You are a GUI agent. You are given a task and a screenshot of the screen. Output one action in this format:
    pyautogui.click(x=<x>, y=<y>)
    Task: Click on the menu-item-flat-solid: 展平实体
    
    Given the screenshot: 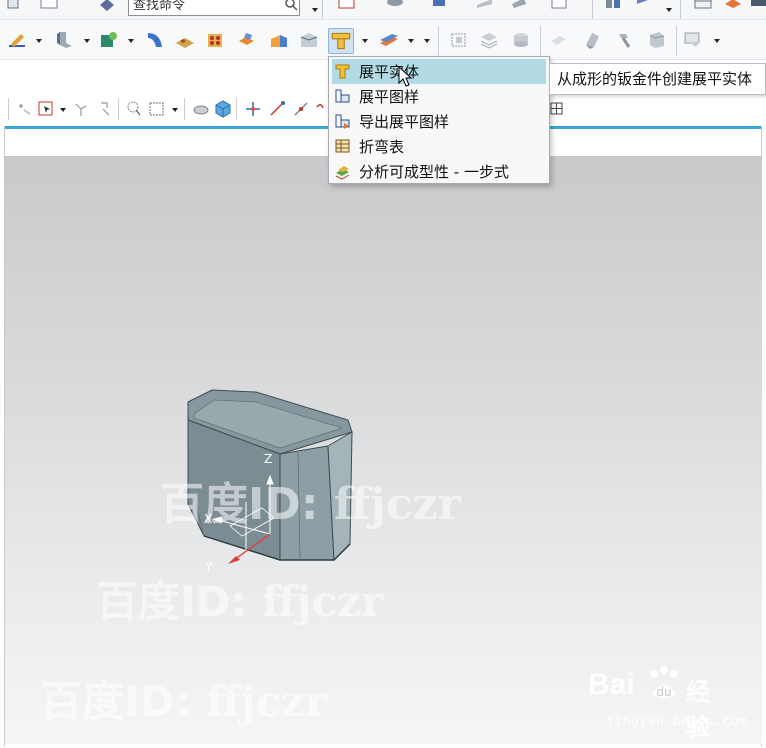 What is the action you would take?
    pyautogui.click(x=439, y=71)
    